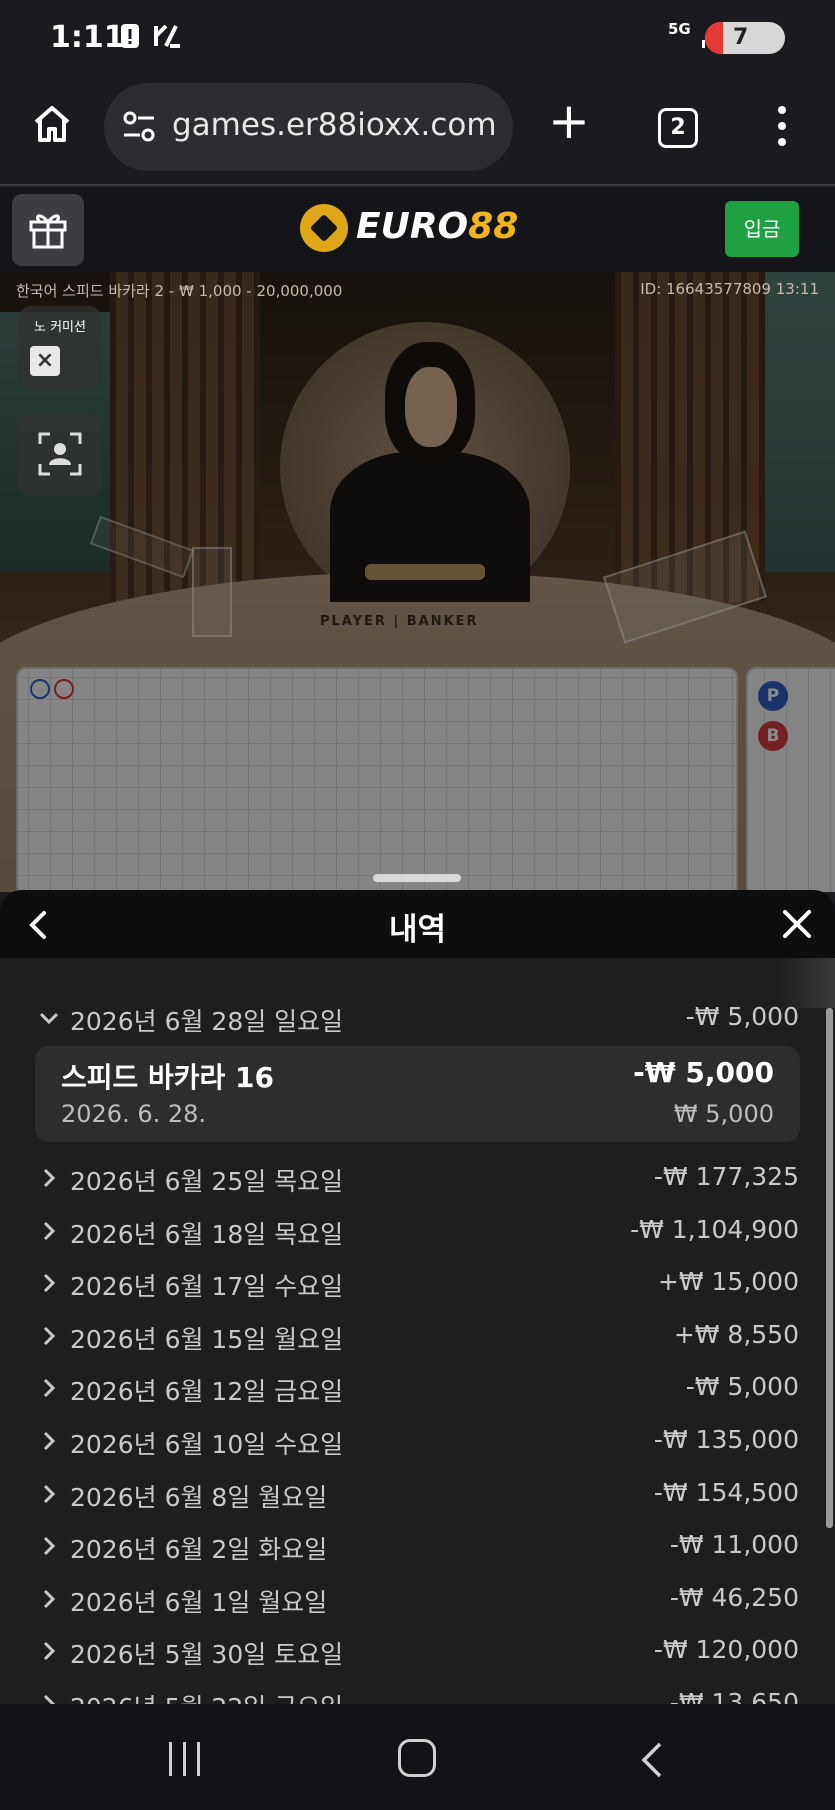 Image resolution: width=835 pixels, height=1810 pixels. What do you see at coordinates (199, 1602) in the screenshot?
I see `history-day-date: 2026년 6월 1일 월요일` at bounding box center [199, 1602].